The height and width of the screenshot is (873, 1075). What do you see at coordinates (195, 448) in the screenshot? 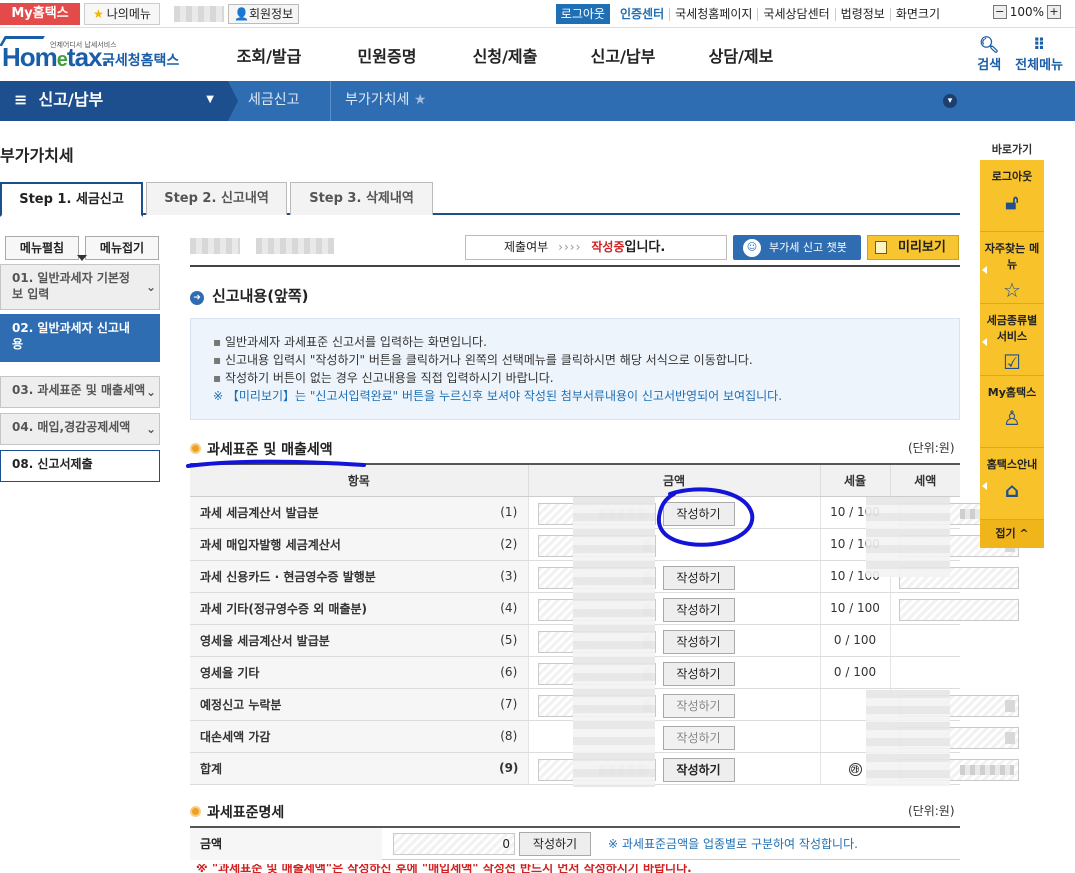
I see `orange-bullet-icon` at bounding box center [195, 448].